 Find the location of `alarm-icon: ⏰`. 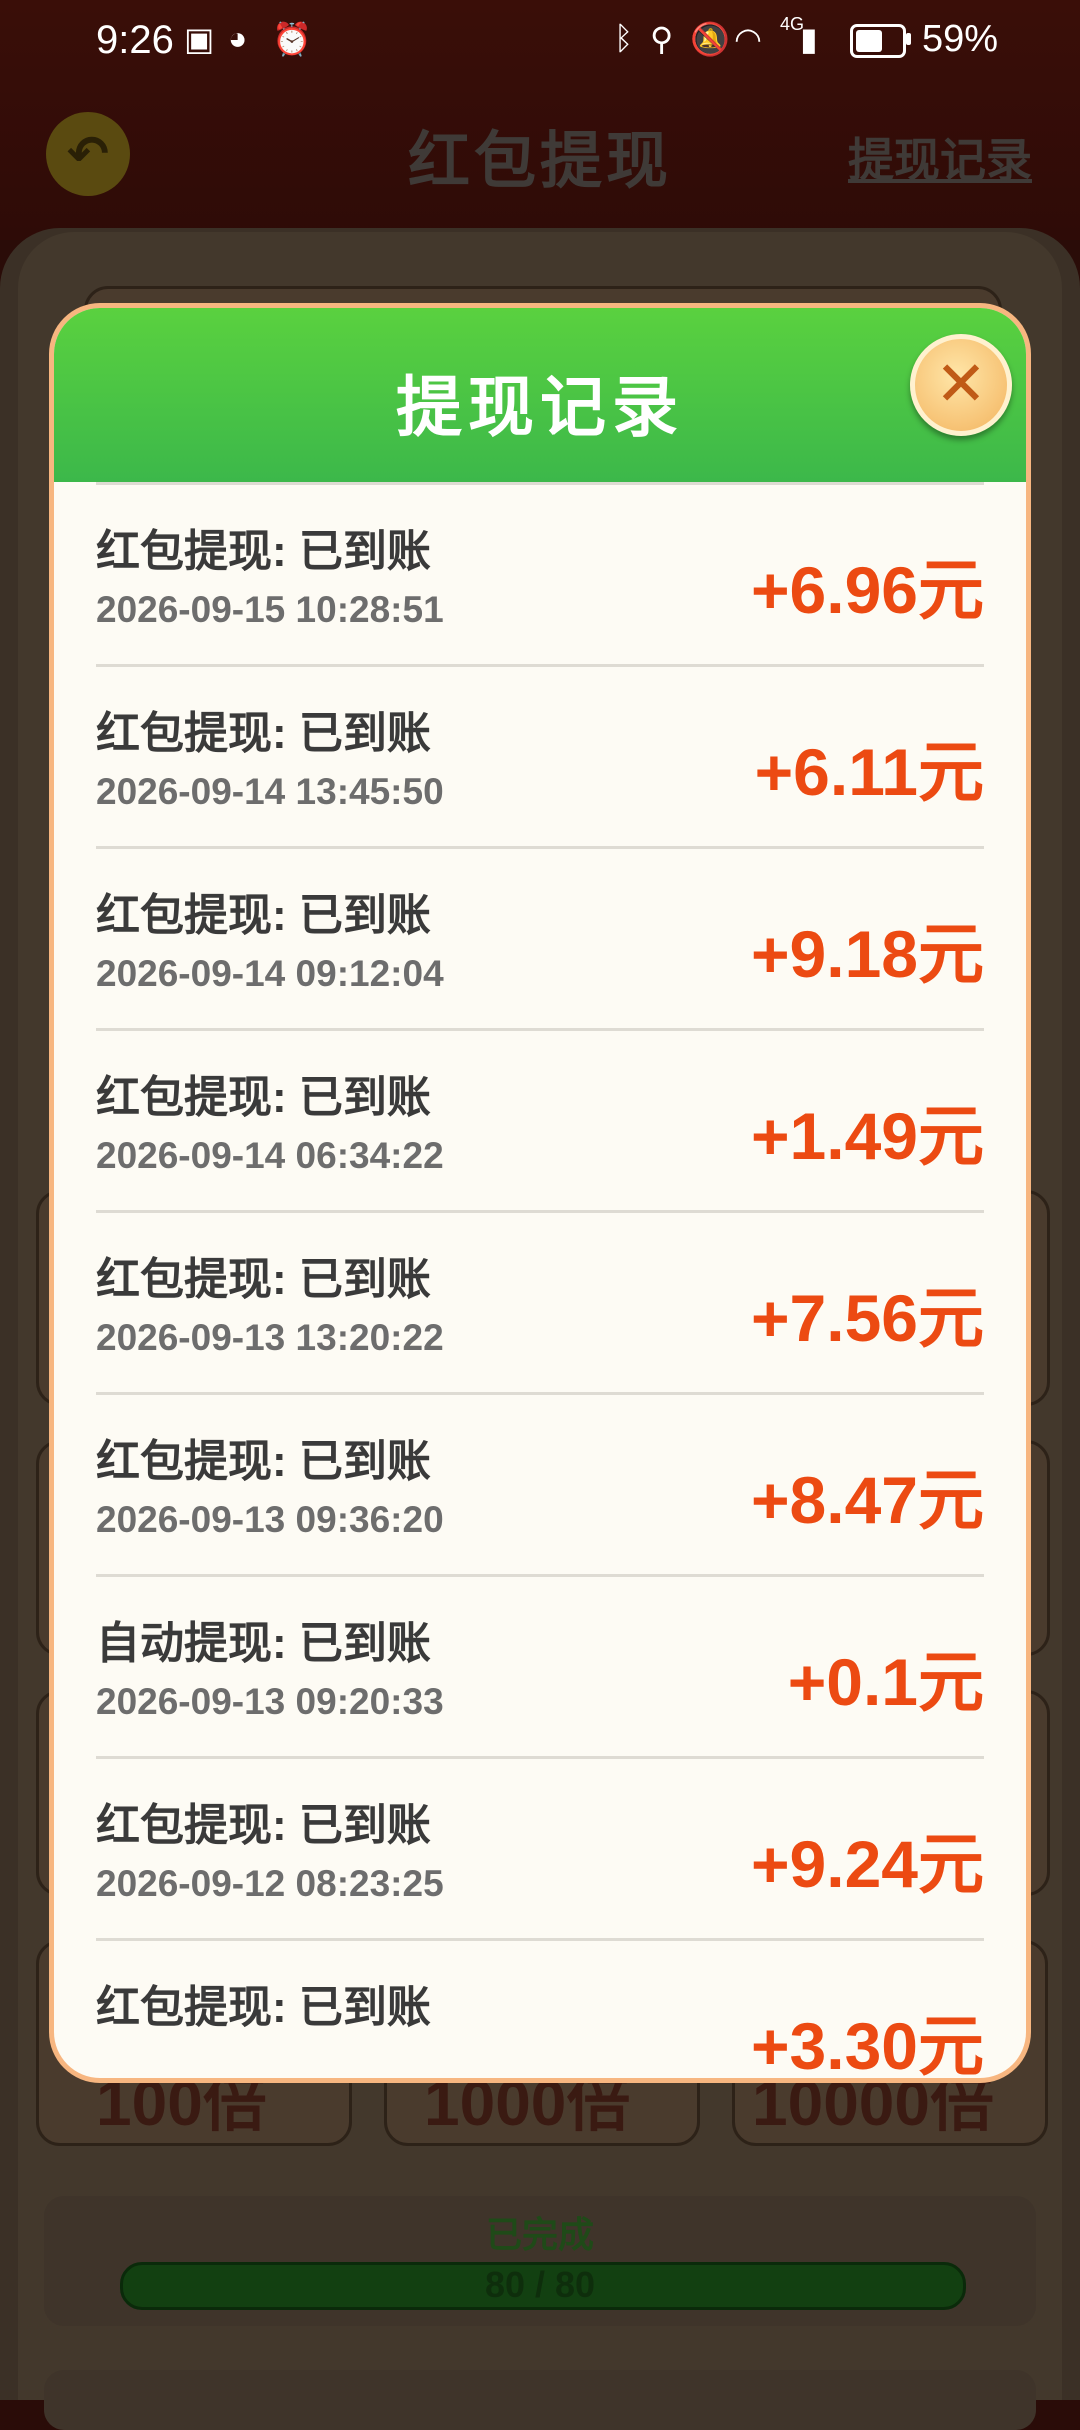

alarm-icon: ⏰ is located at coordinates (292, 39).